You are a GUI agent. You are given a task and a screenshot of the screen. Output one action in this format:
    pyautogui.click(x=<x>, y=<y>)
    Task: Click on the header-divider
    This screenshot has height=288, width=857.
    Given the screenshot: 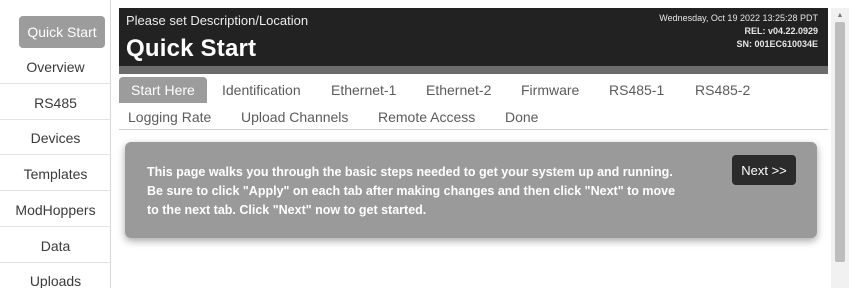 What is the action you would take?
    pyautogui.click(x=473, y=70)
    